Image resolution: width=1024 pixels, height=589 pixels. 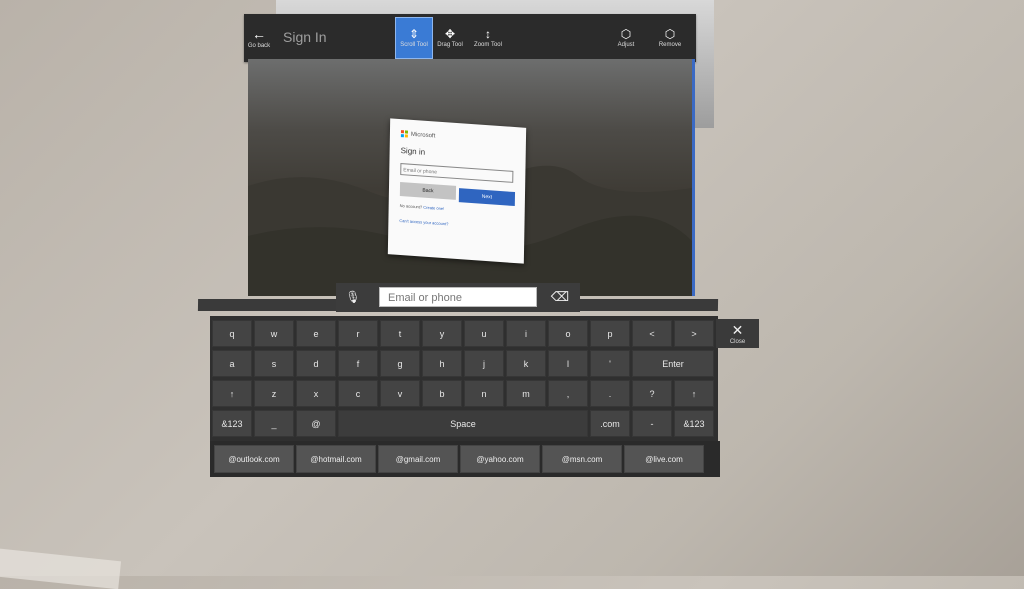 I want to click on suggestion-livecom: @live.com, so click(x=664, y=459).